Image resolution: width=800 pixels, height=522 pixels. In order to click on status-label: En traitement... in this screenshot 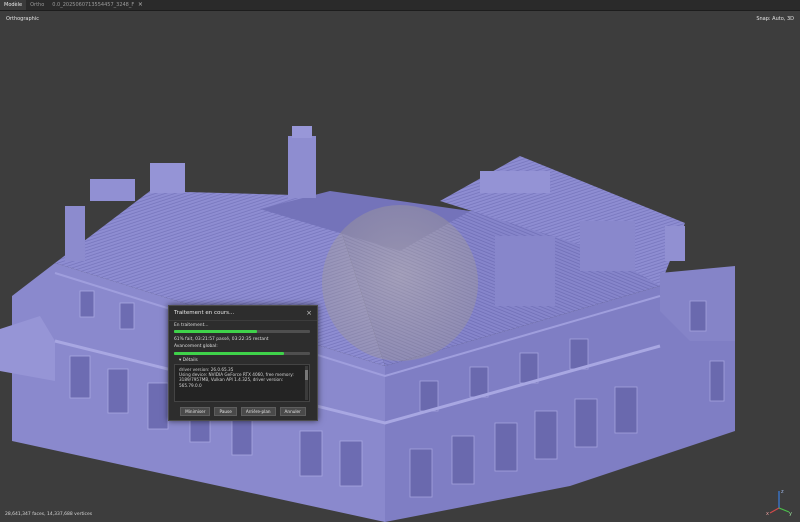, I will do `click(191, 325)`.